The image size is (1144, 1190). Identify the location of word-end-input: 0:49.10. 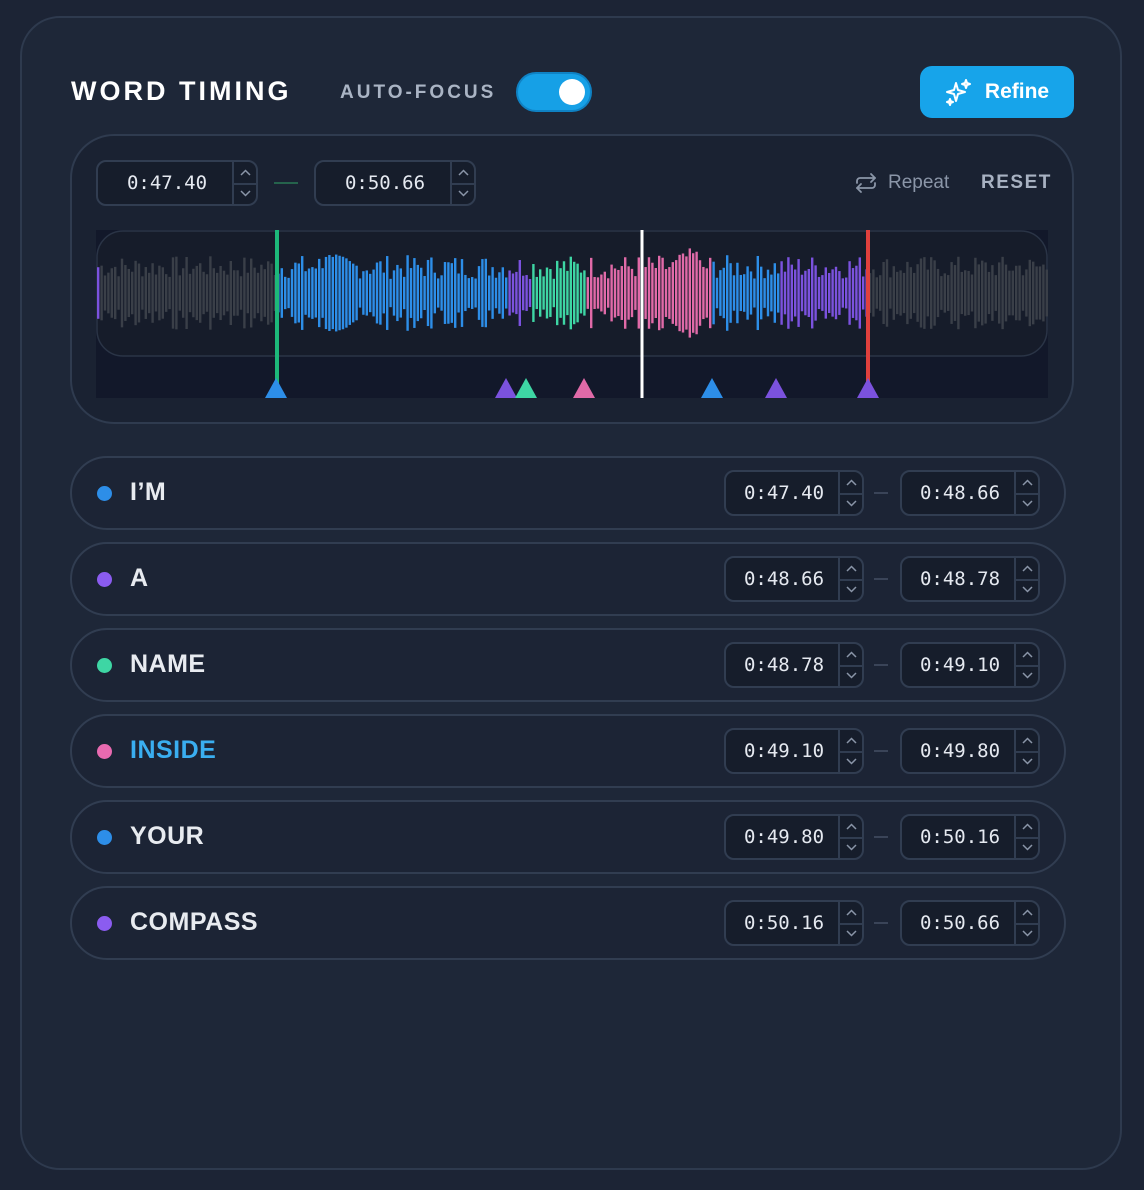
(970, 665).